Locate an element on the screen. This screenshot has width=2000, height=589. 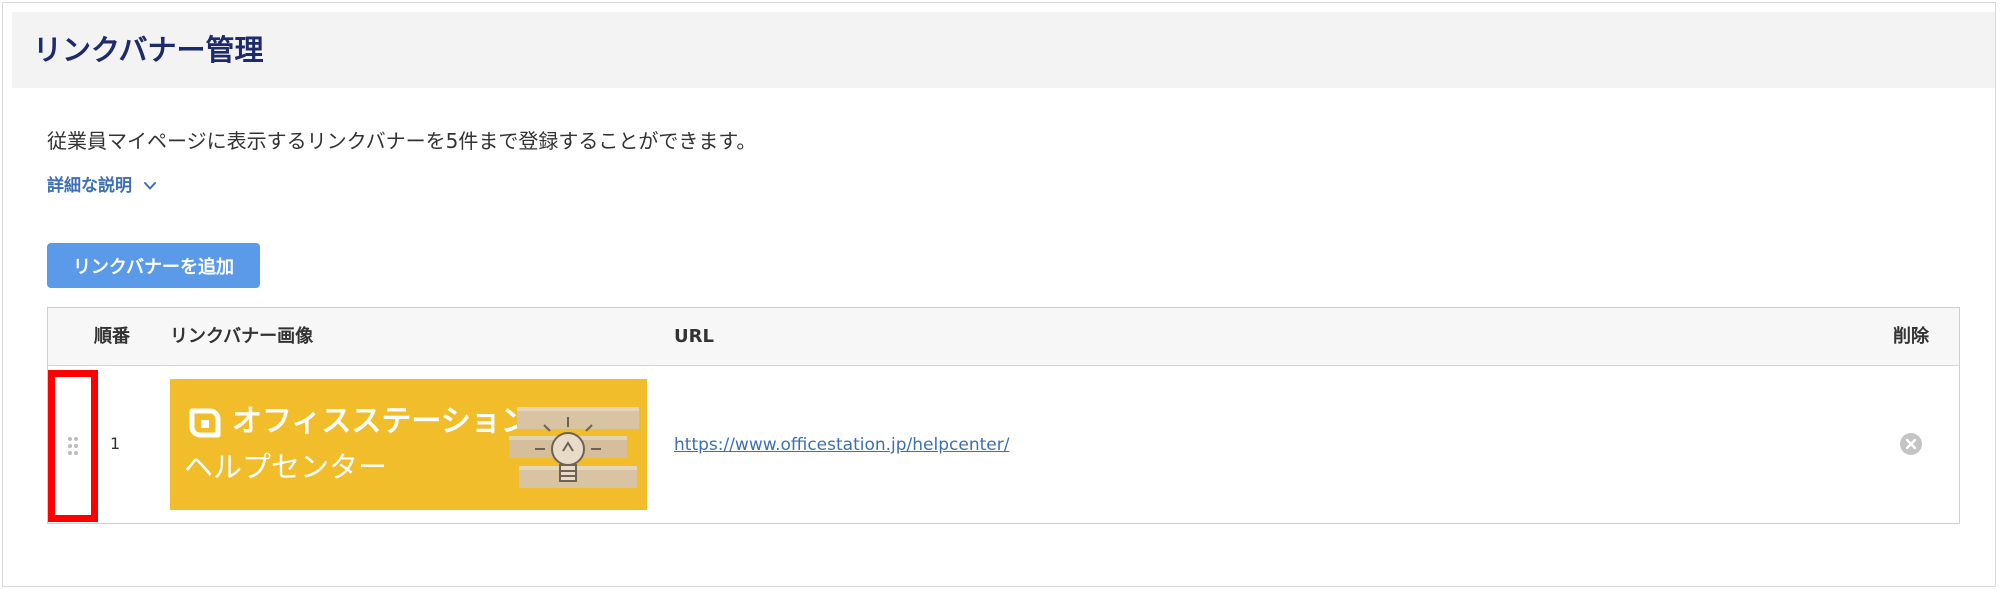
banner-title-text: オフィスステーション is located at coordinates (381, 421).